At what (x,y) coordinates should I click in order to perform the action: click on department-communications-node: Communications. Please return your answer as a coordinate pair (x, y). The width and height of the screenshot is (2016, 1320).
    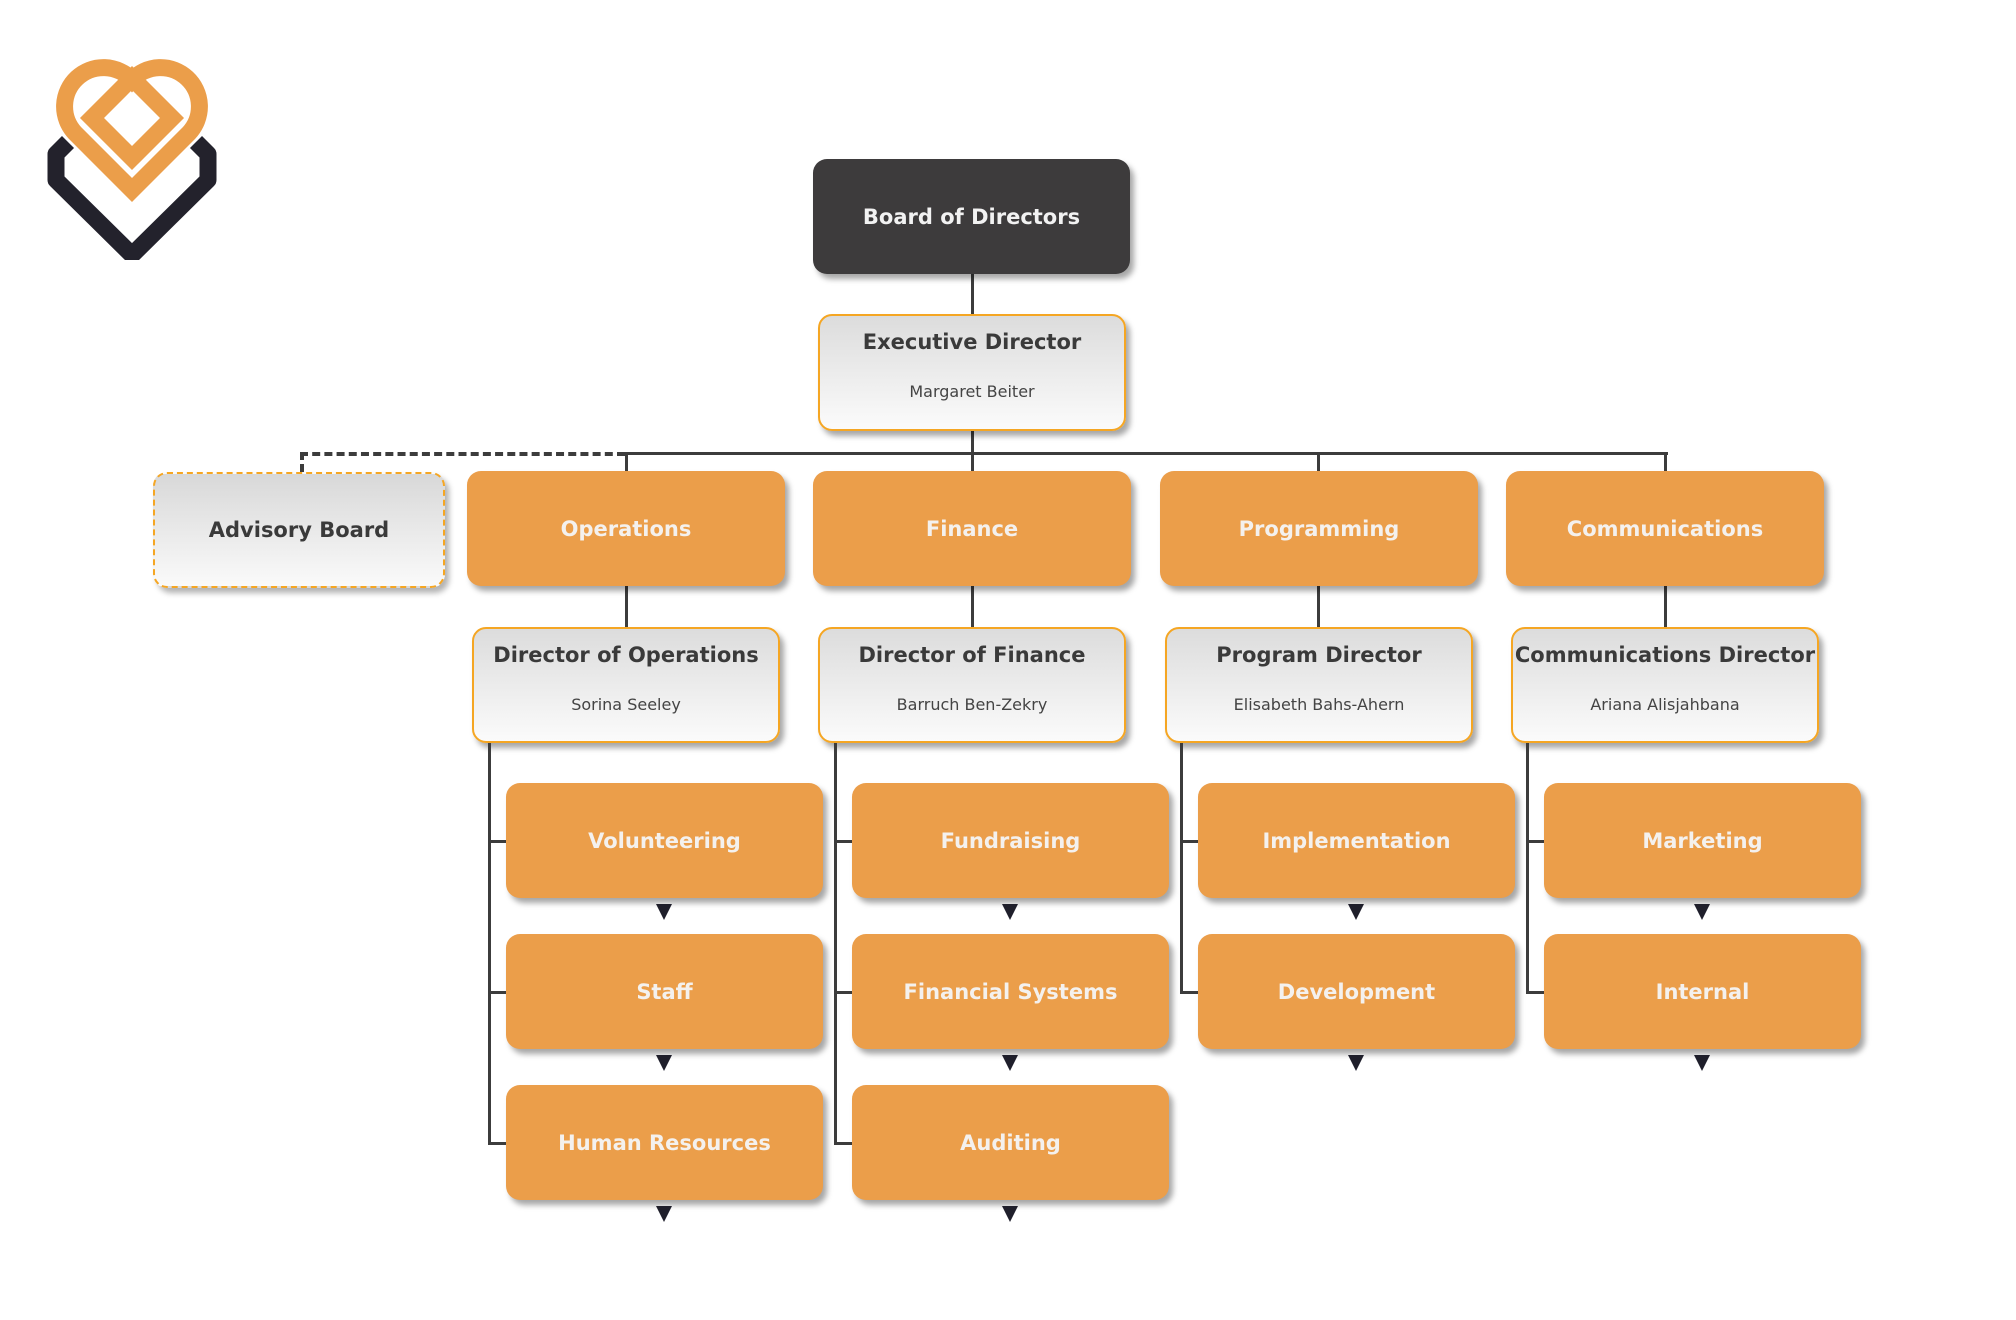
    Looking at the image, I should click on (1665, 528).